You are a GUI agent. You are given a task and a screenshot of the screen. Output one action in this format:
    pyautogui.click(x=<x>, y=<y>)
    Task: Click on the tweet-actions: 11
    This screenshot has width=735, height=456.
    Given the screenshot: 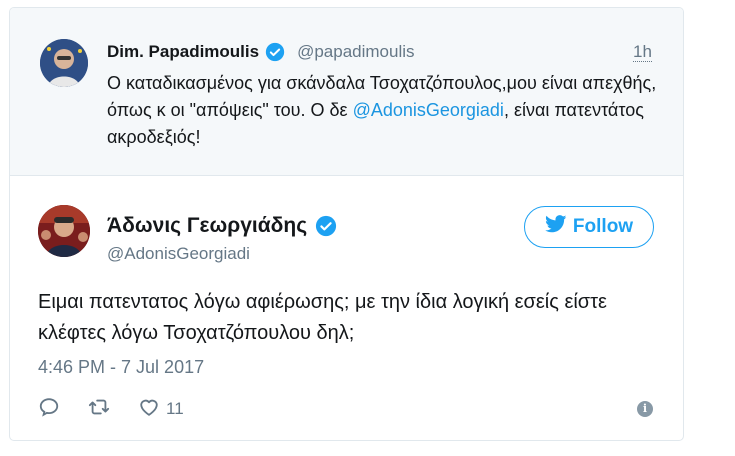 What is the action you would take?
    pyautogui.click(x=125, y=409)
    